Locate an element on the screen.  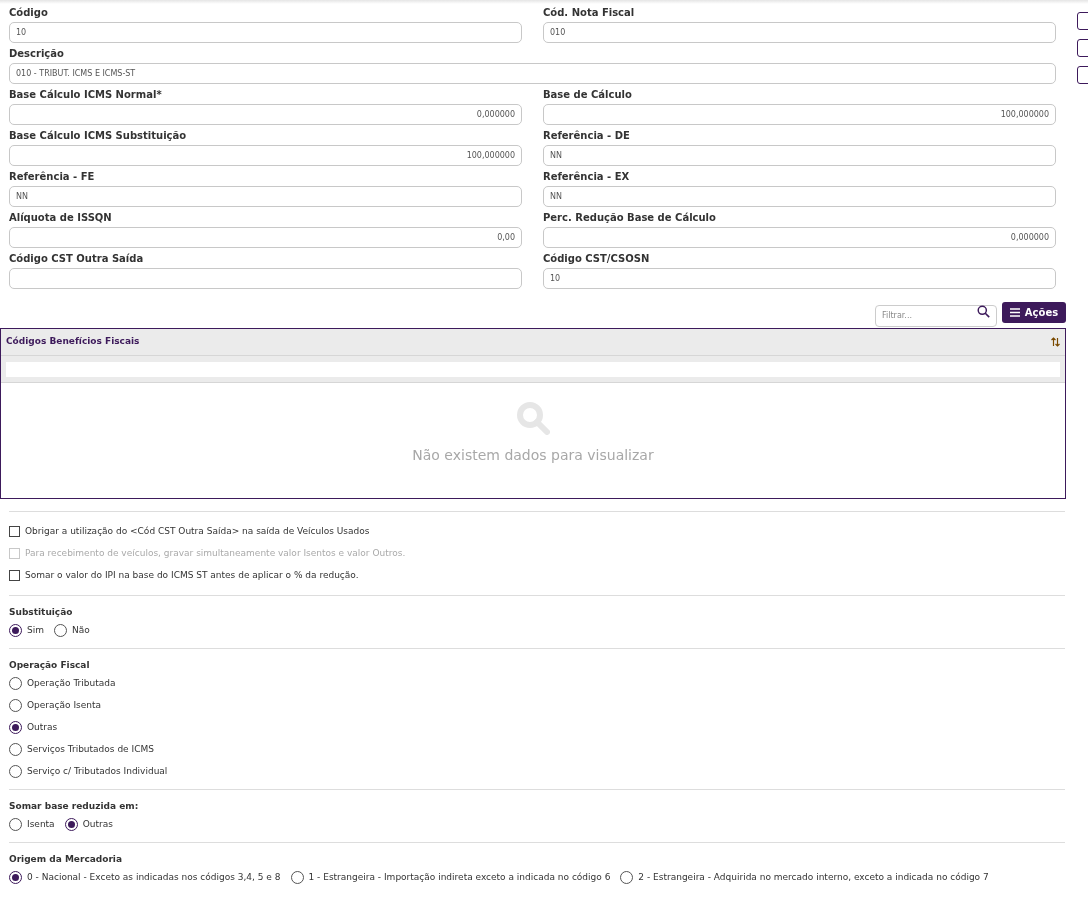
input-field is located at coordinates (265, 278).